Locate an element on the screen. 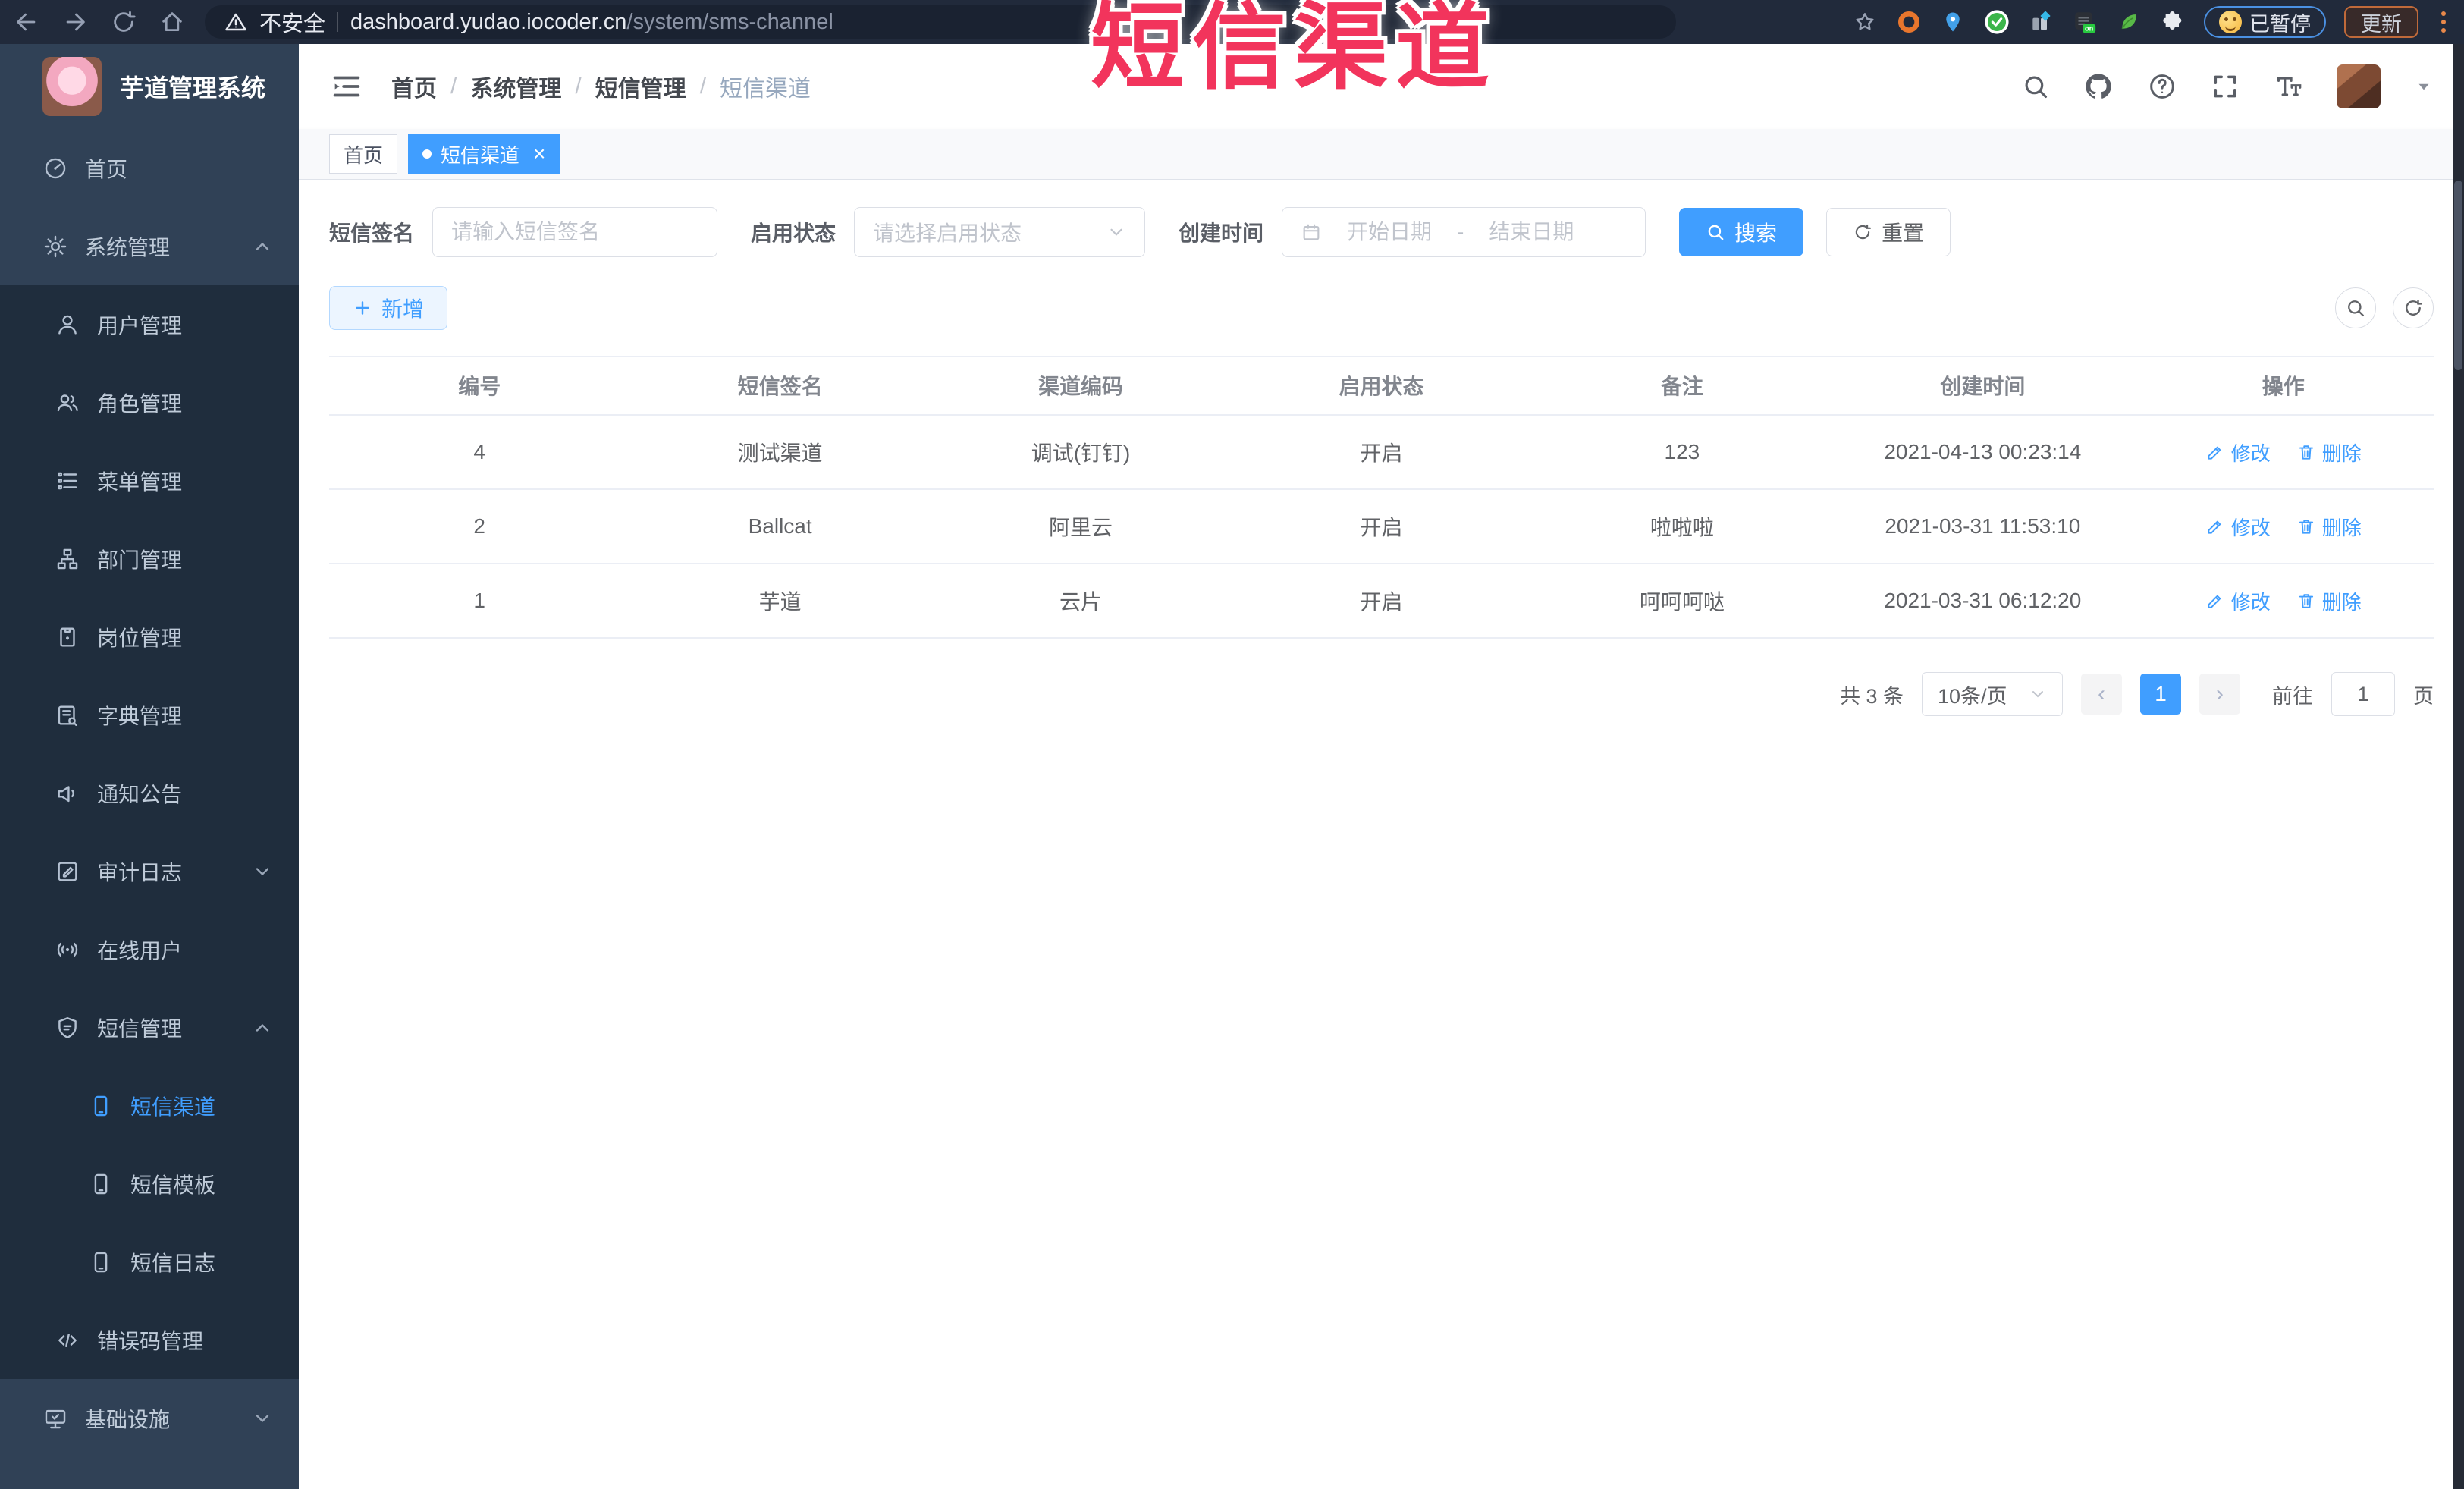  chevron-down-icon is located at coordinates (1116, 232).